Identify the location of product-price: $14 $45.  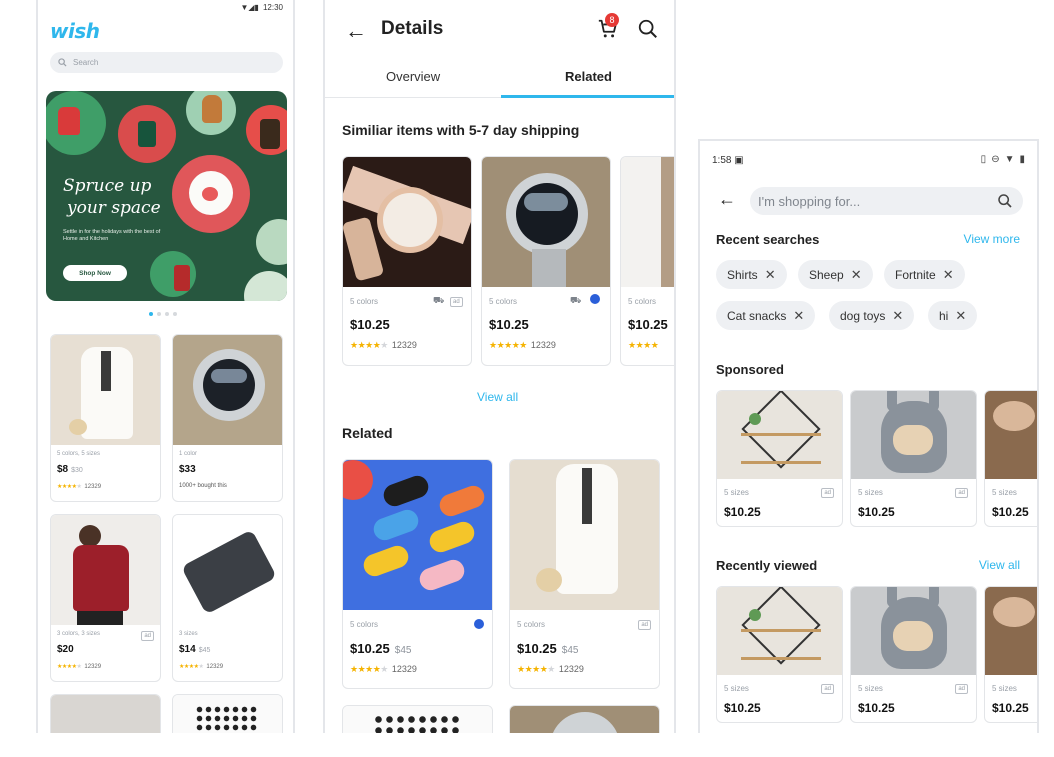
(195, 649).